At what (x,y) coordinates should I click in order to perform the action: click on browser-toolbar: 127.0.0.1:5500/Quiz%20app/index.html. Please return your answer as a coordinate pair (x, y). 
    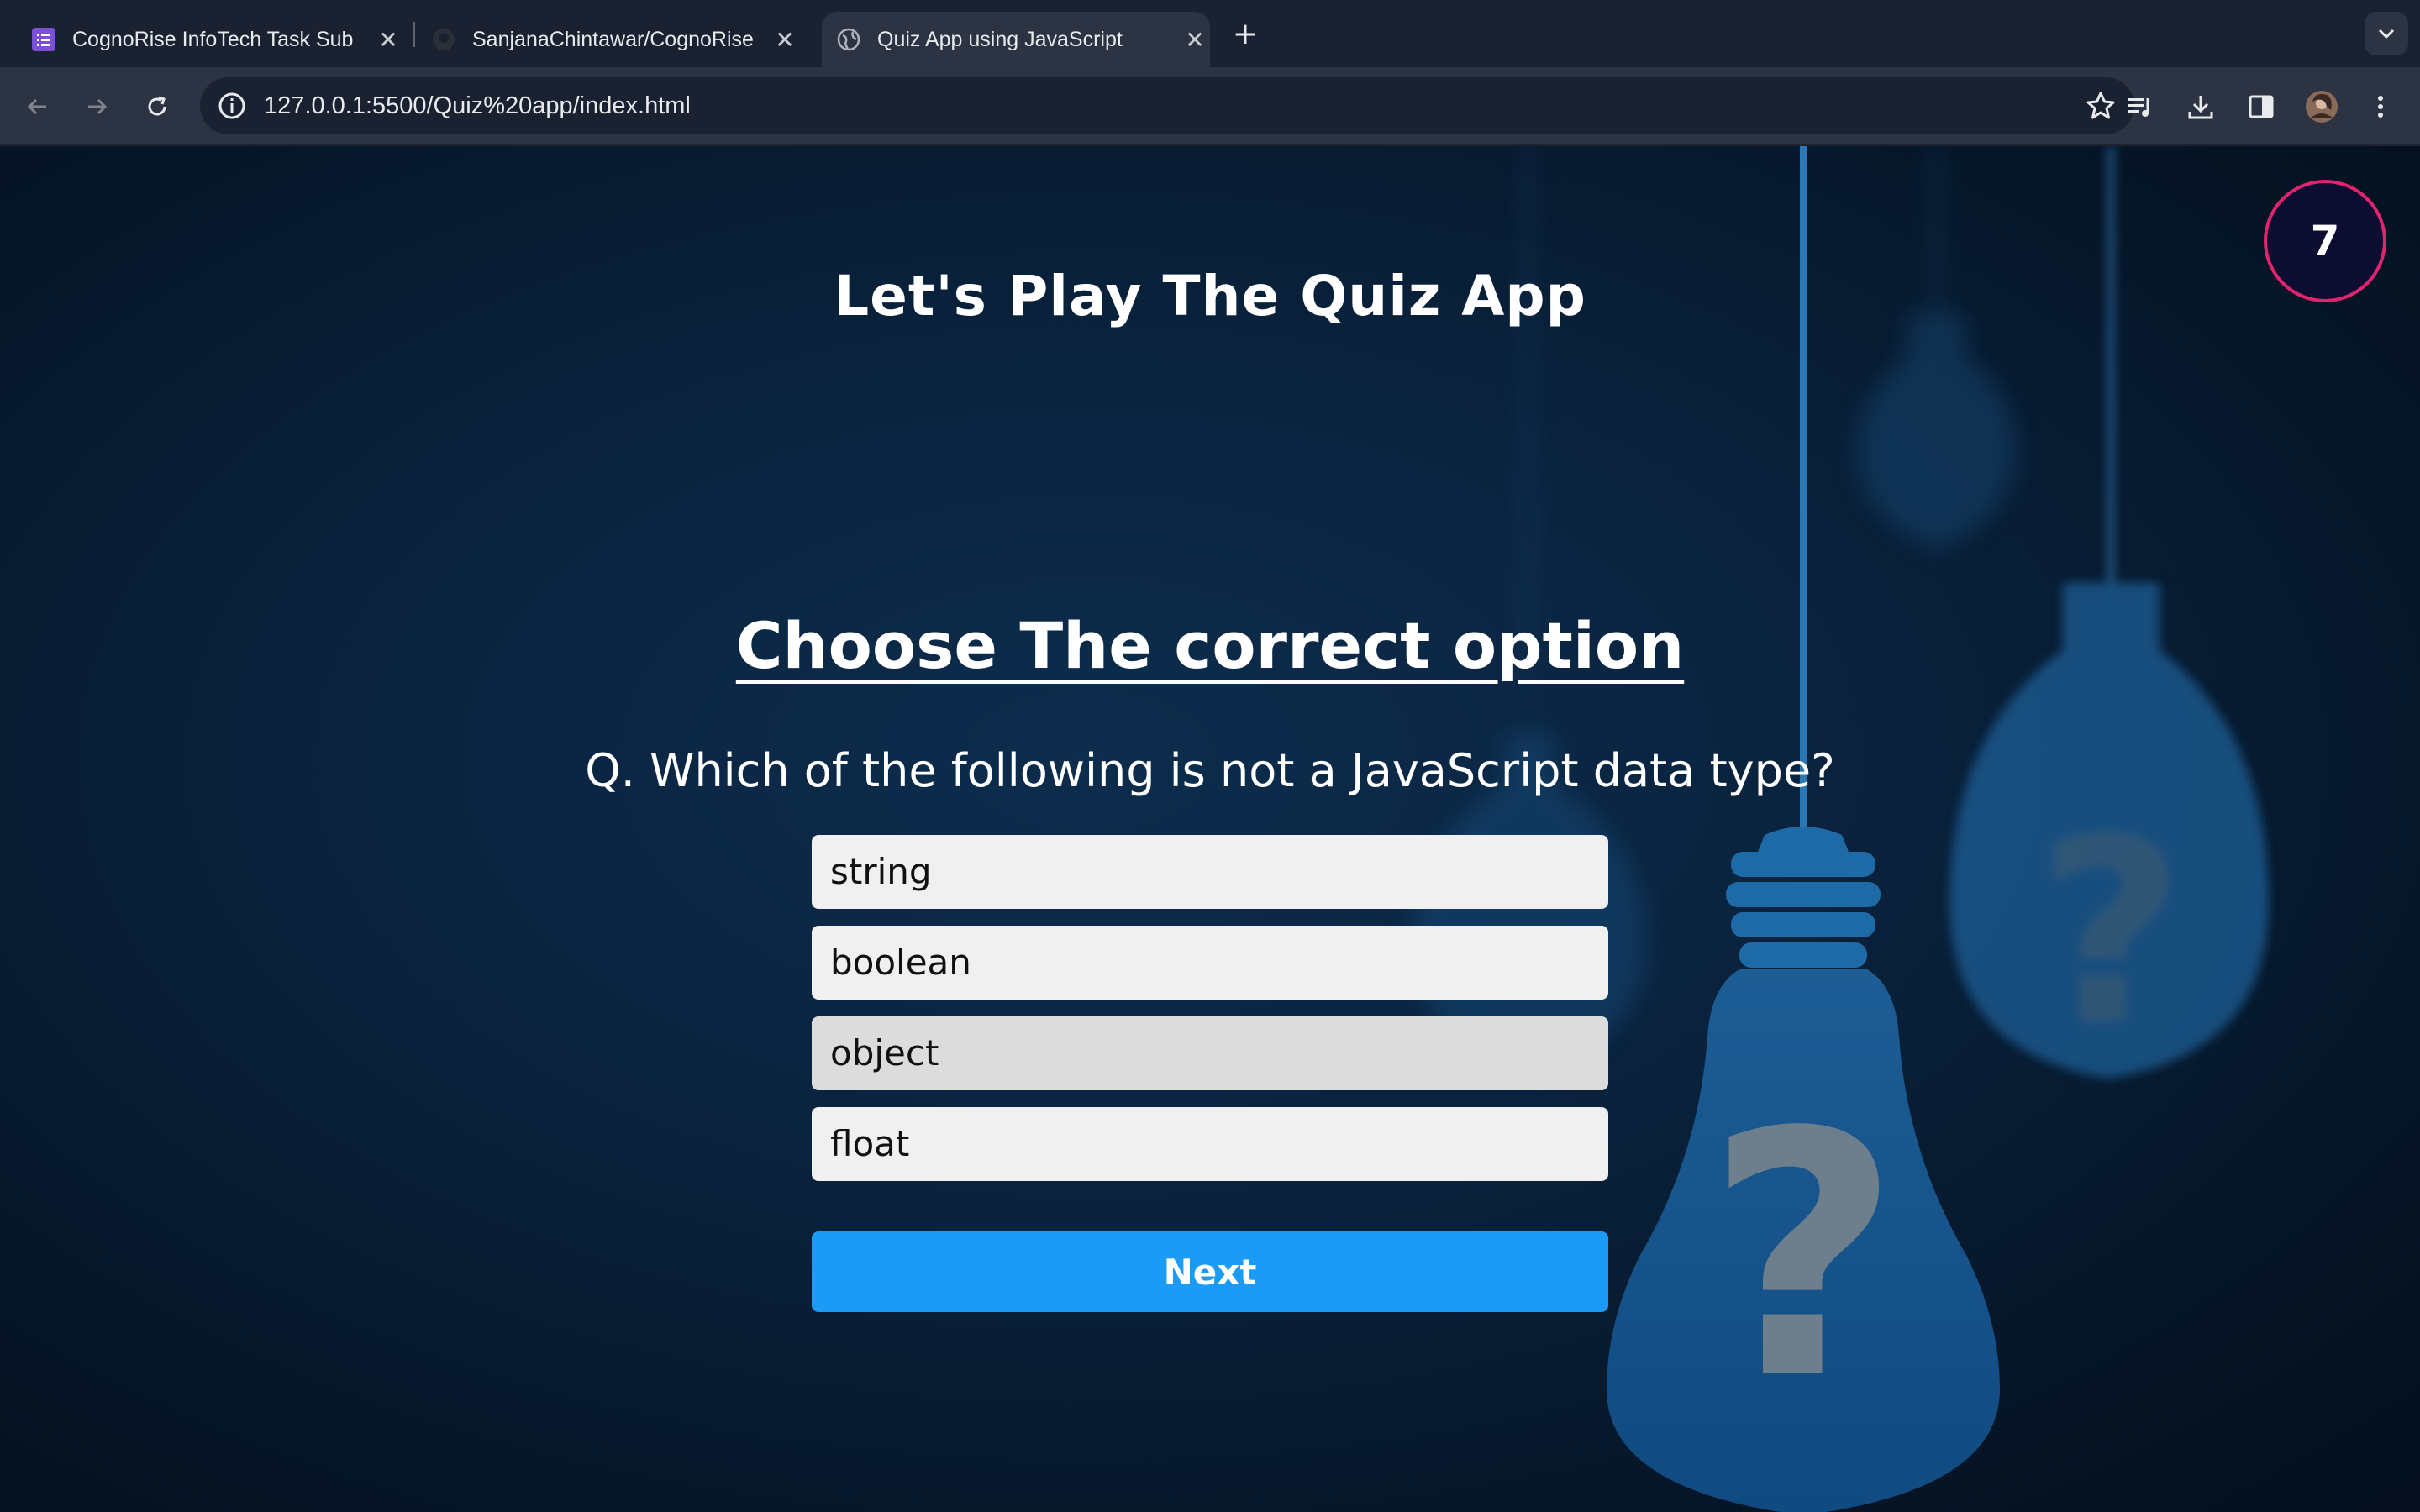
    Looking at the image, I should click on (1210, 106).